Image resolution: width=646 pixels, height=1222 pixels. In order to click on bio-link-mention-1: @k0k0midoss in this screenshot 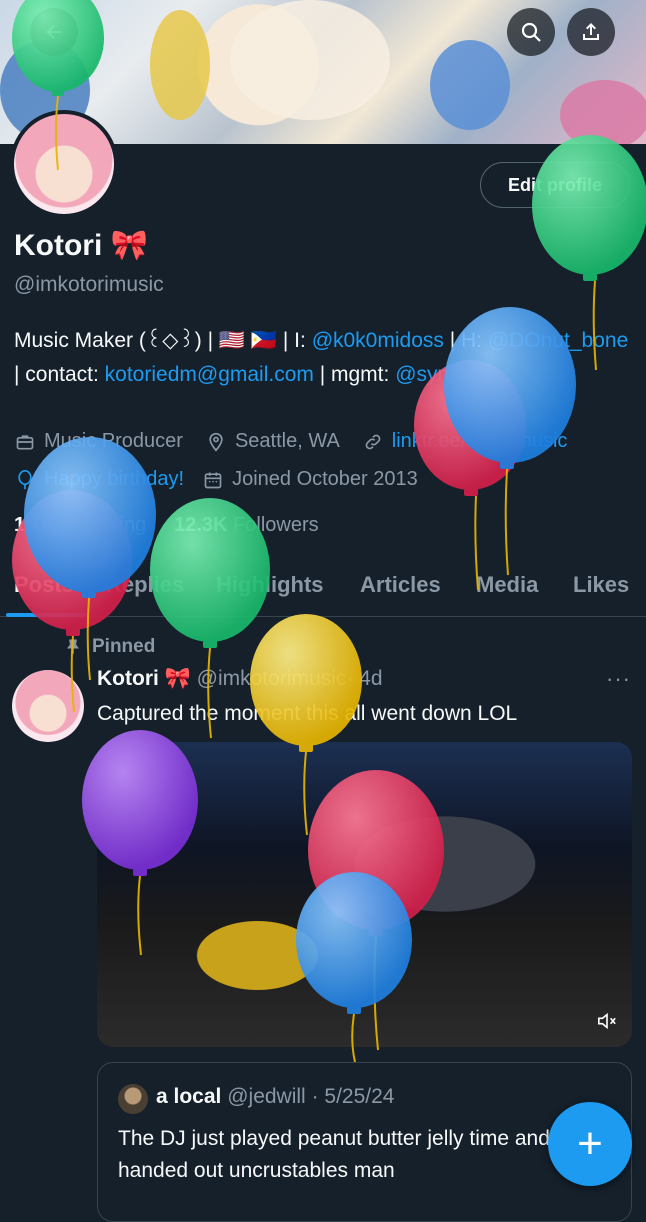, I will do `click(378, 340)`.